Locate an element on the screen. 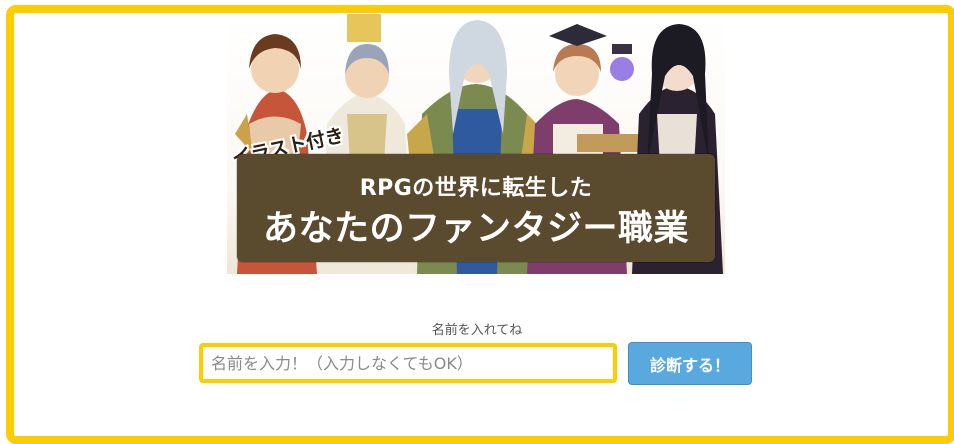  name-input is located at coordinates (408, 363).